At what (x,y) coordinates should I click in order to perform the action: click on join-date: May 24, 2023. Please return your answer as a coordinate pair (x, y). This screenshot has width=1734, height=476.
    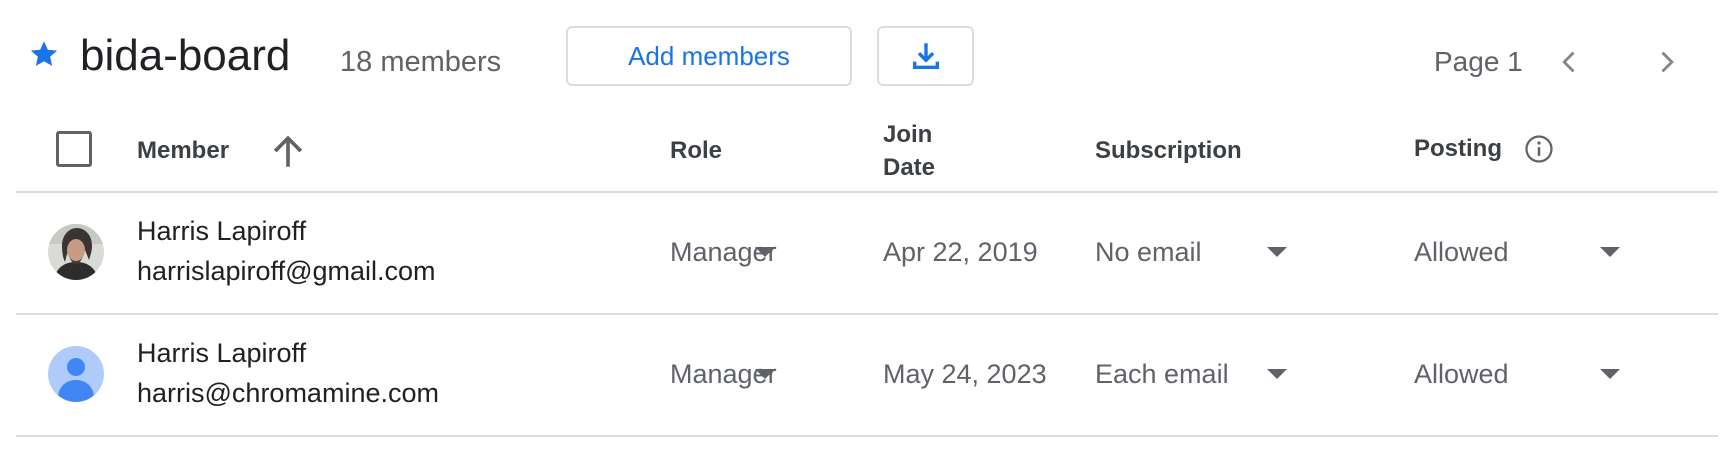
    Looking at the image, I should click on (965, 374).